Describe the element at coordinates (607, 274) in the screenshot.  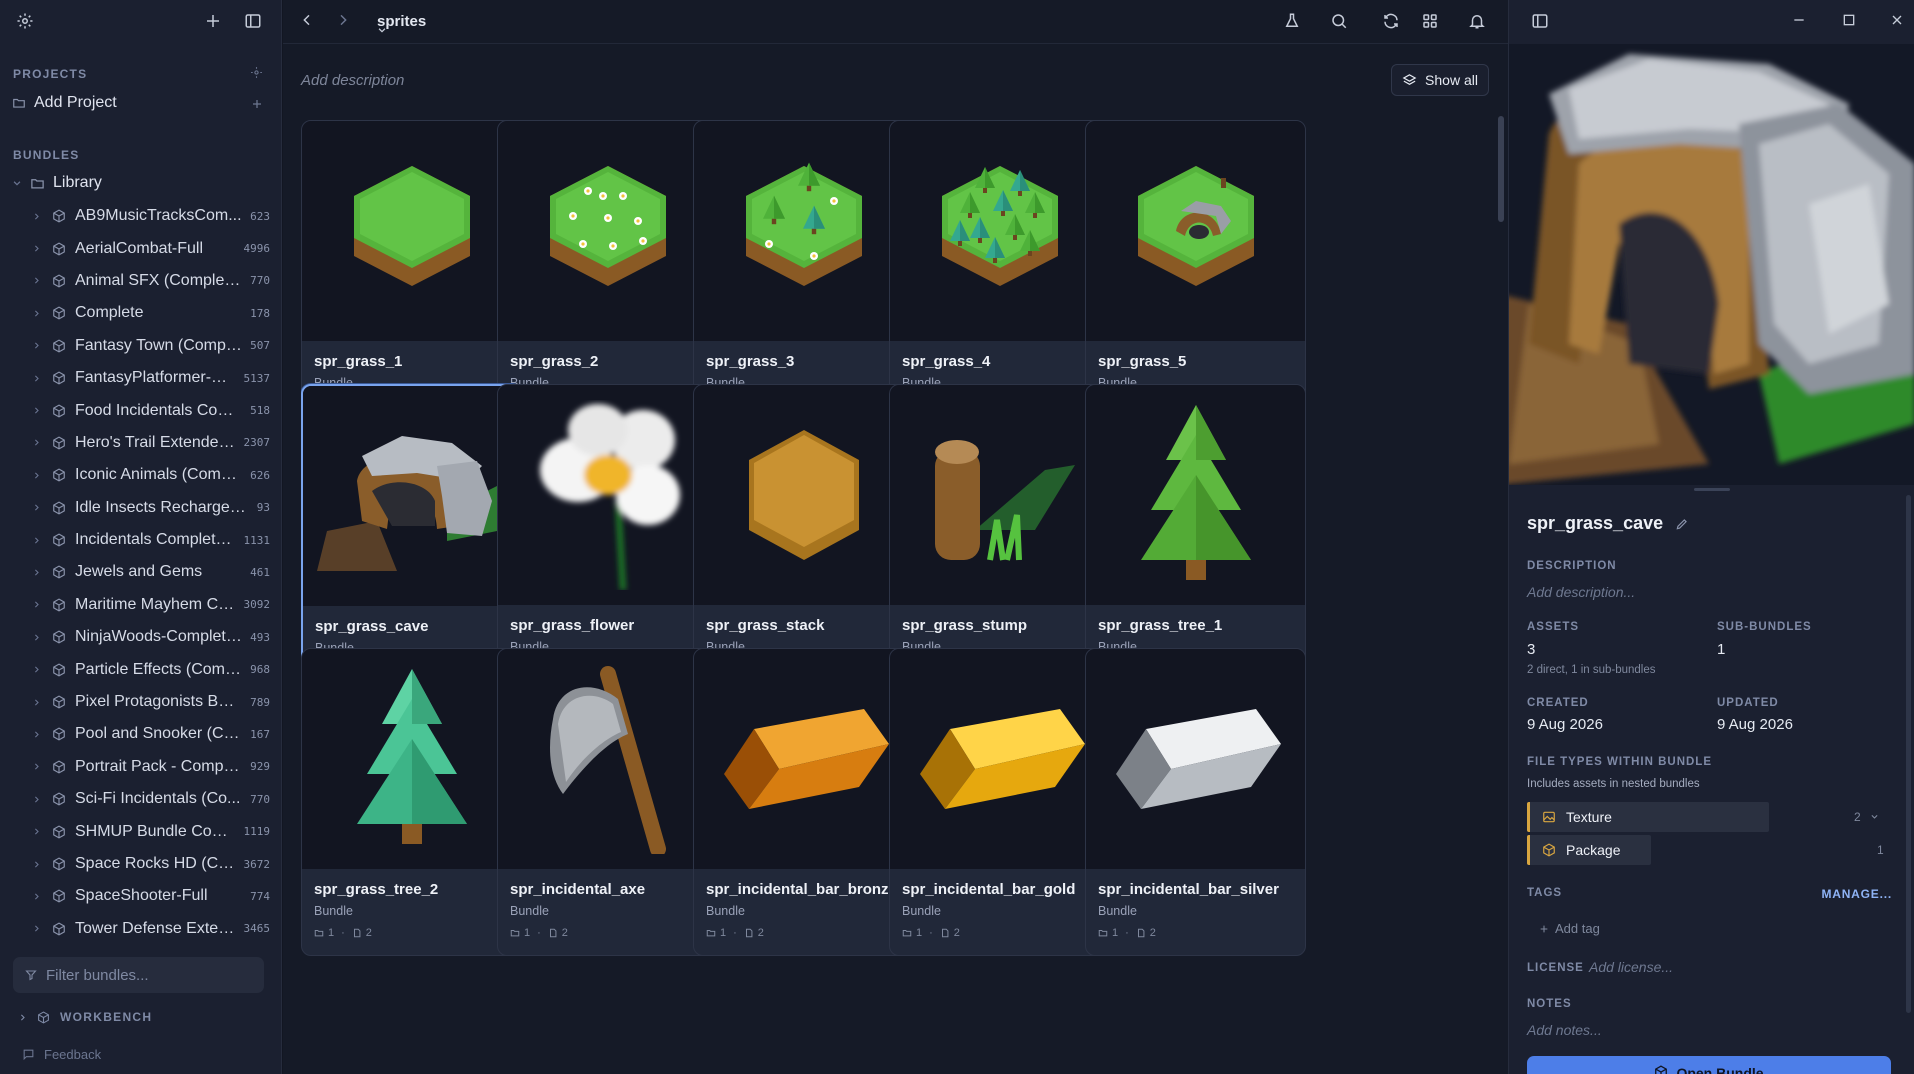
I see `bundle-card: spr_grass_2Bundle1·2` at that location.